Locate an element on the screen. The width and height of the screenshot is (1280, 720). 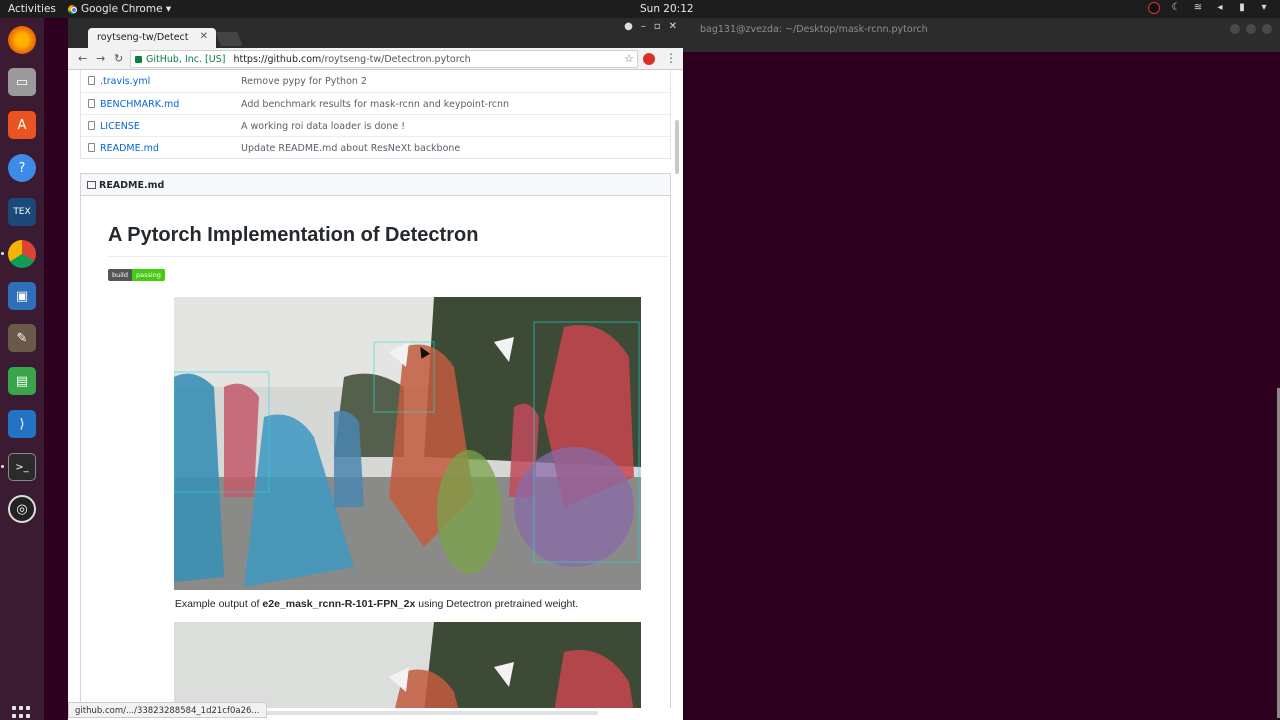
software-icon: A is located at coordinates (22, 125).